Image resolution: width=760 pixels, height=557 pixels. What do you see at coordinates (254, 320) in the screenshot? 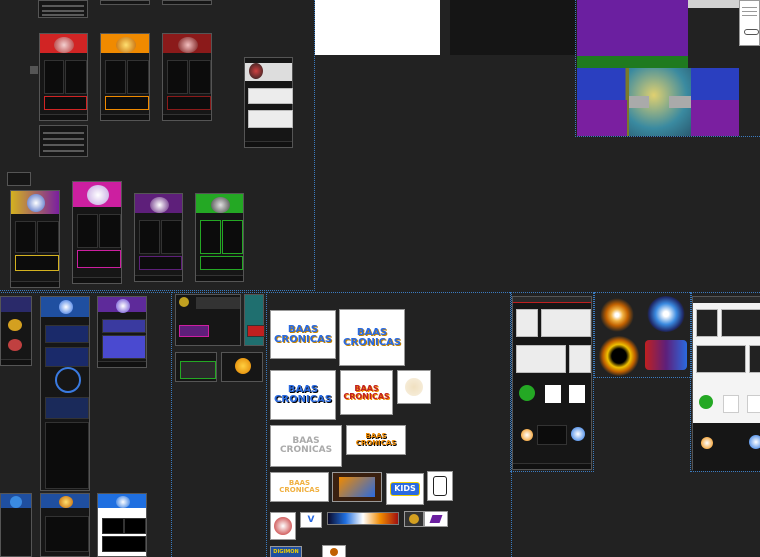
I see `mockup-teal` at bounding box center [254, 320].